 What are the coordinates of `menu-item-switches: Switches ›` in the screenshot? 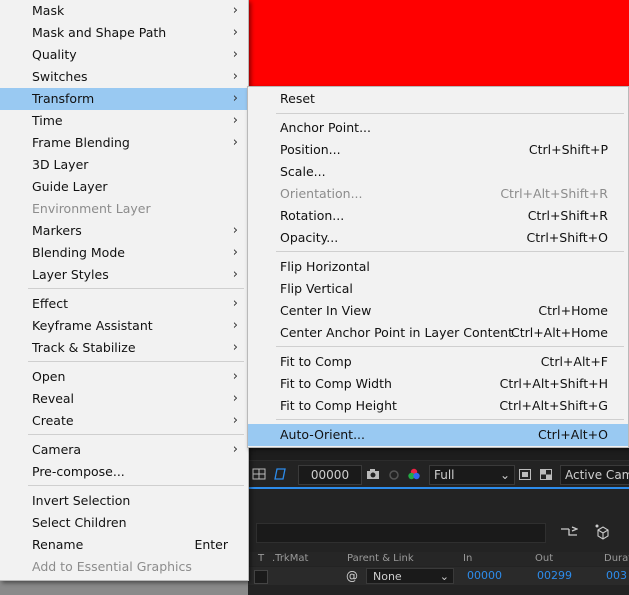 It's located at (124, 77).